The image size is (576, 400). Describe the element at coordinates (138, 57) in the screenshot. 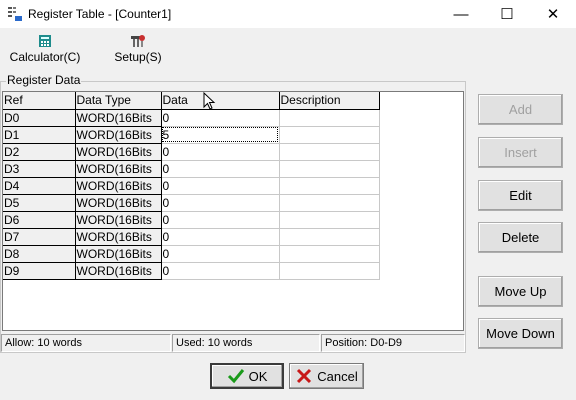

I see `setup-label: Setup(S)` at that location.